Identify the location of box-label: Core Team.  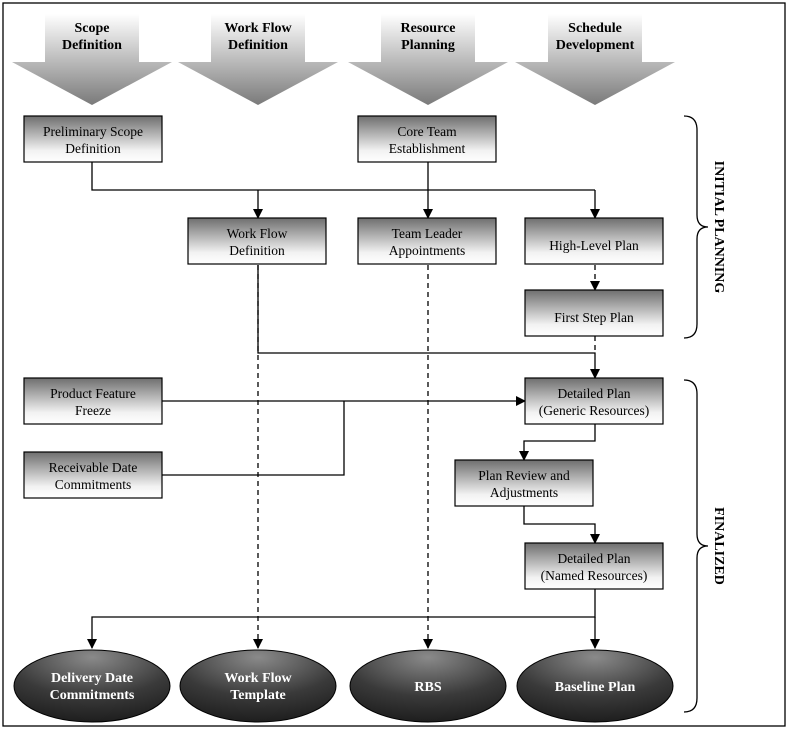
(427, 131).